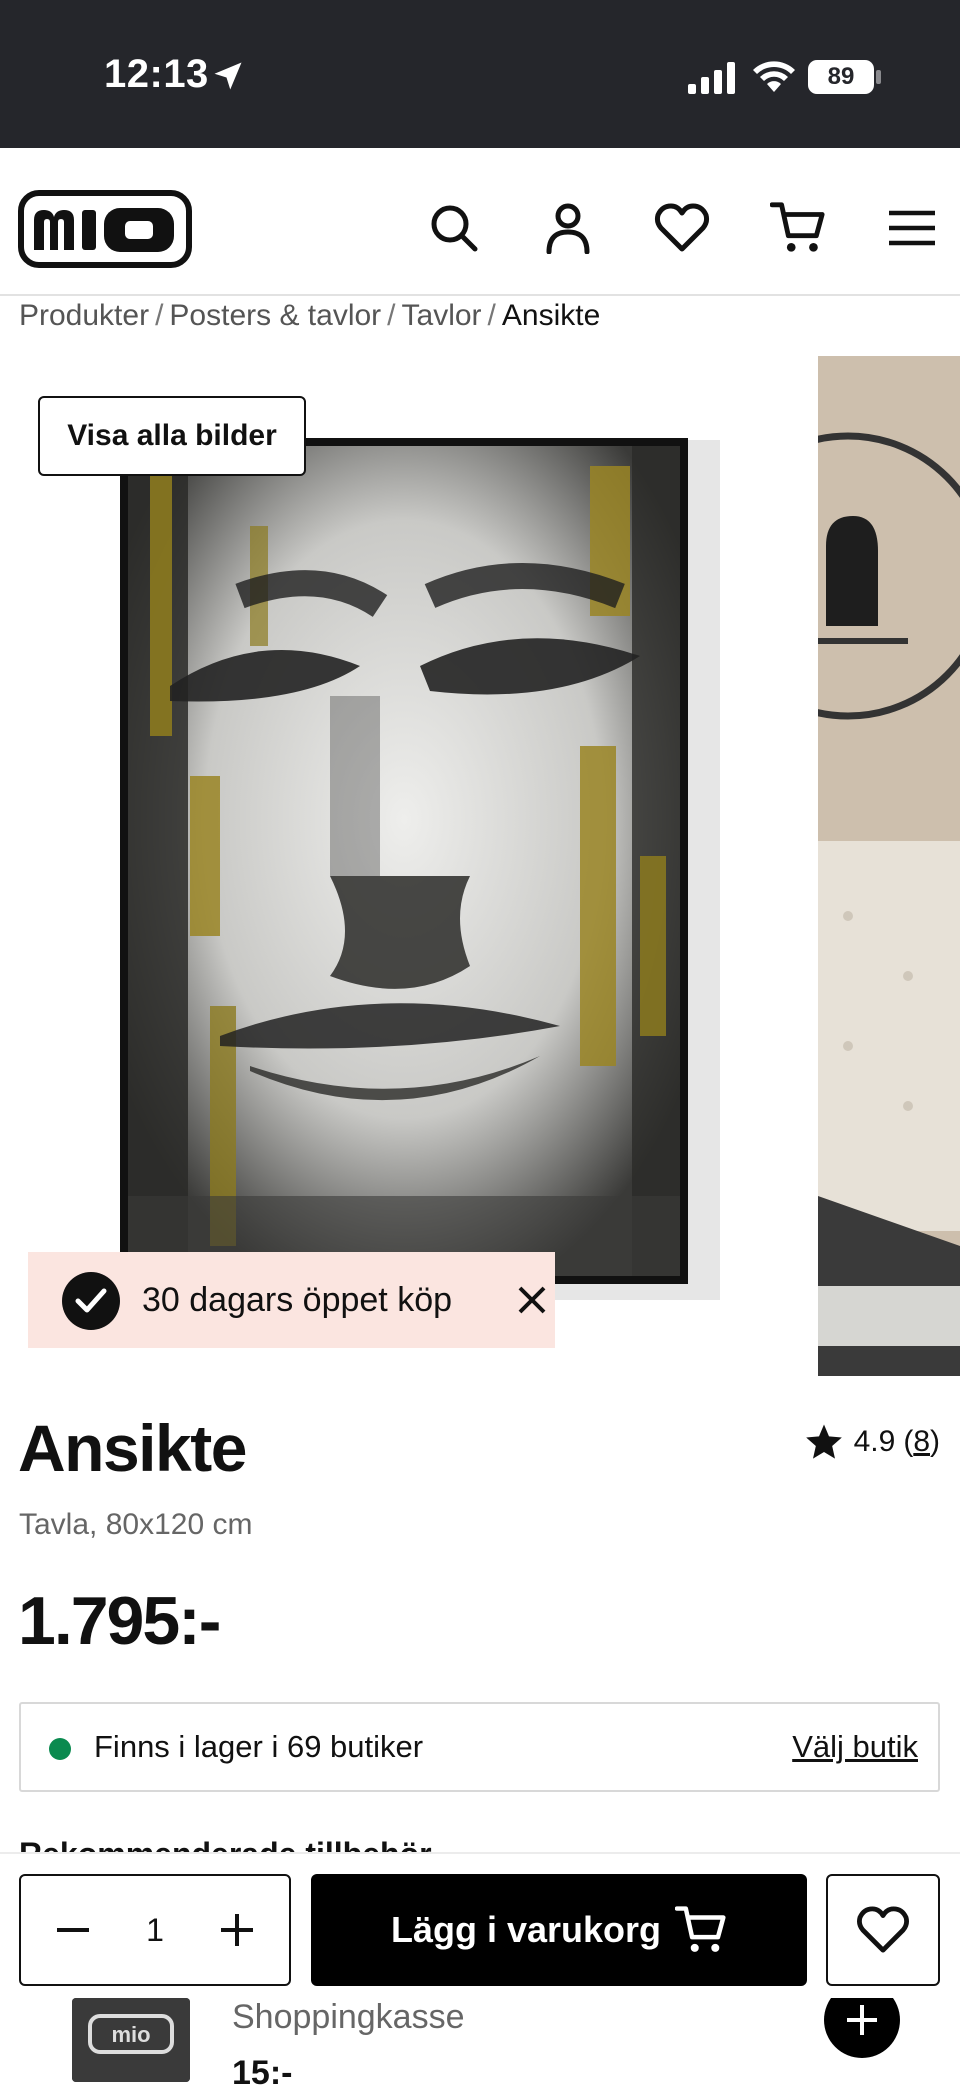 This screenshot has width=960, height=2087. I want to click on quantity-stepper: 1, so click(155, 1930).